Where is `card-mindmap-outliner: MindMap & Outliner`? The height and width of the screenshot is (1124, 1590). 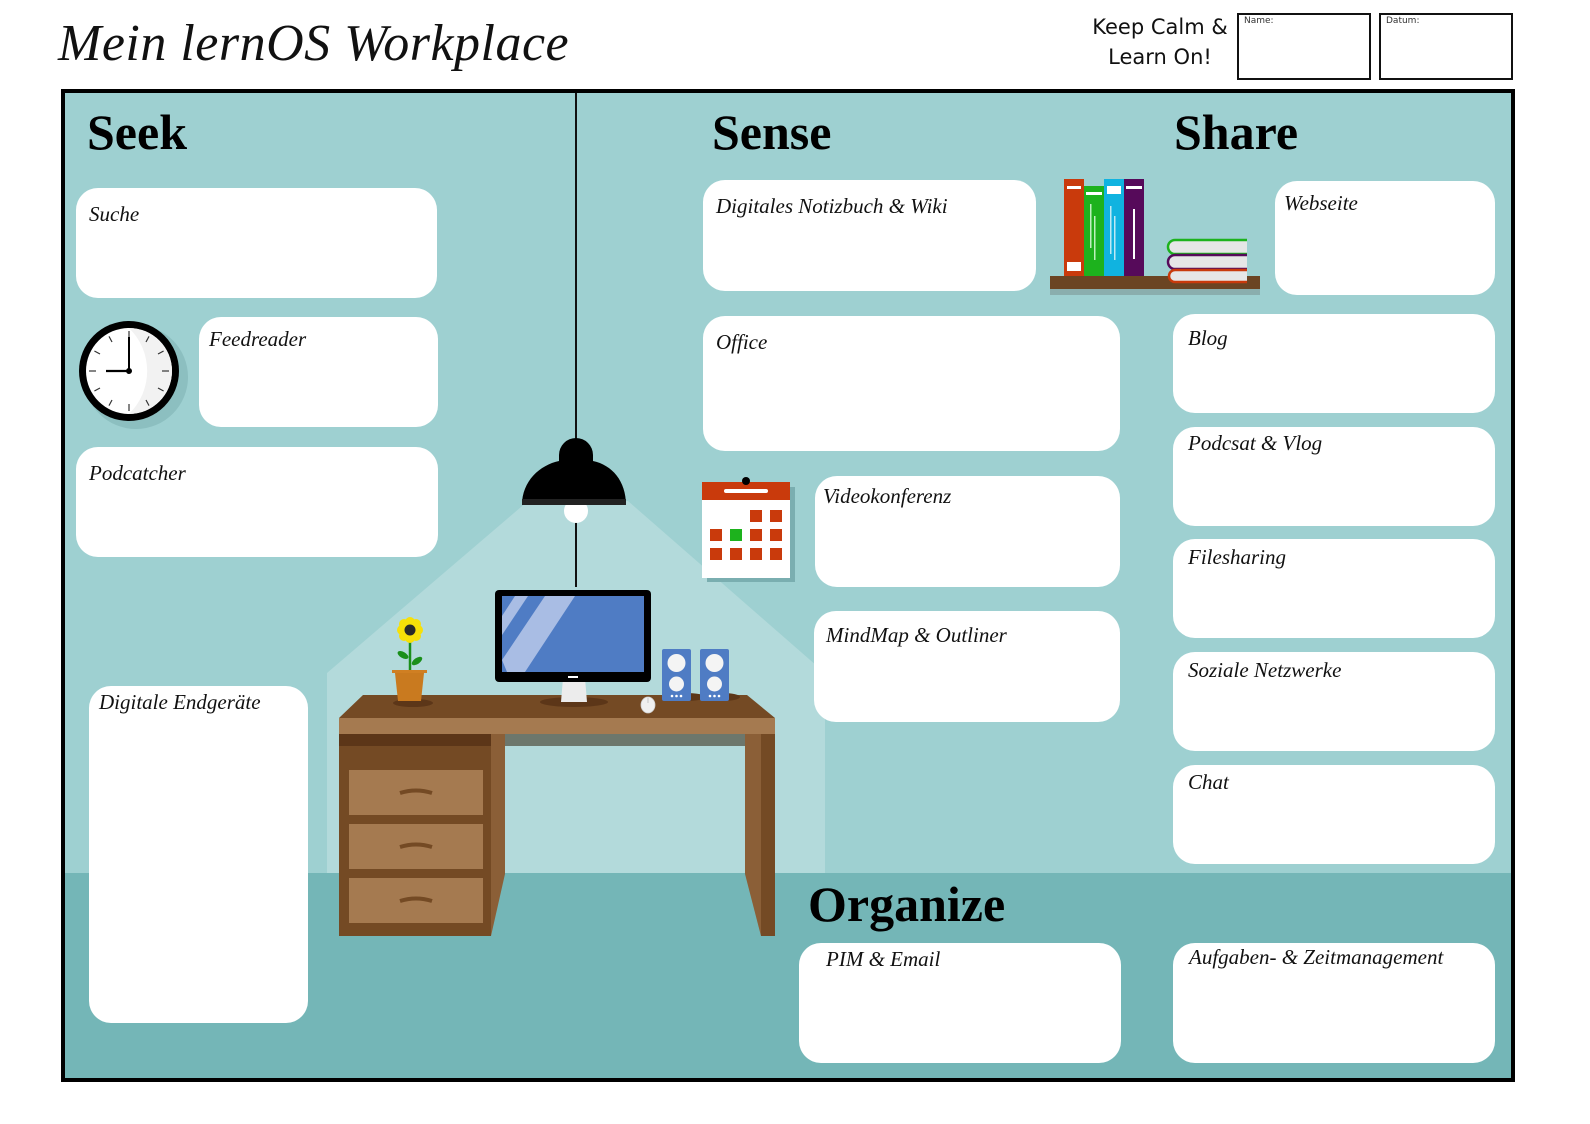 card-mindmap-outliner: MindMap & Outliner is located at coordinates (967, 666).